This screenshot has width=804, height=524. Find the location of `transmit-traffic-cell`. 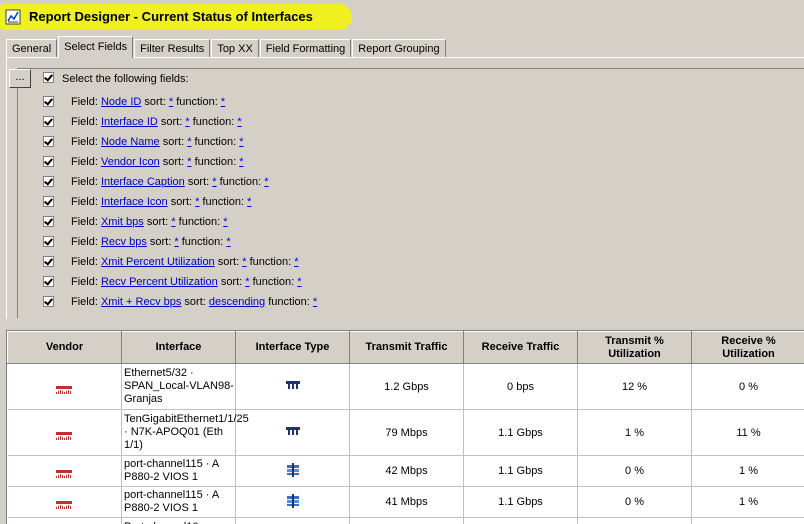

transmit-traffic-cell is located at coordinates (406, 520).